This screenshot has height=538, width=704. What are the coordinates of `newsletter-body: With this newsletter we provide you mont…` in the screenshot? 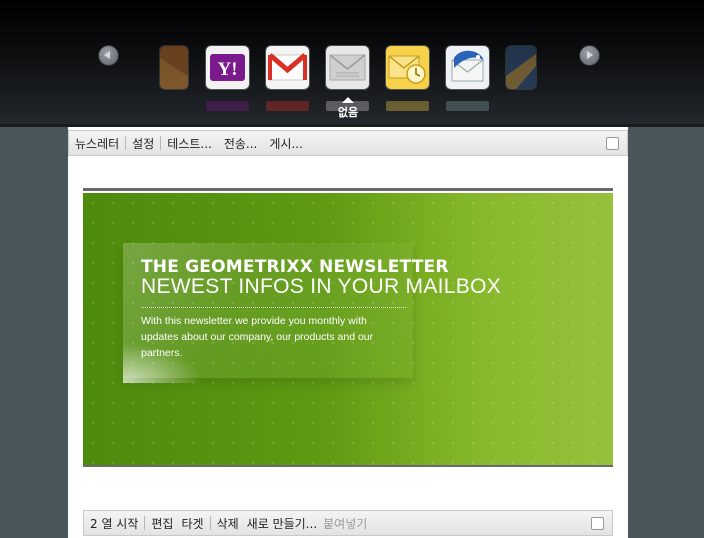 It's located at (257, 337).